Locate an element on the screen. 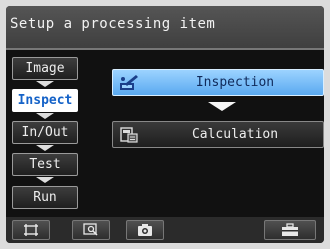 The width and height of the screenshot is (330, 249). sidebar-item-inspect: Inspect is located at coordinates (45, 100).